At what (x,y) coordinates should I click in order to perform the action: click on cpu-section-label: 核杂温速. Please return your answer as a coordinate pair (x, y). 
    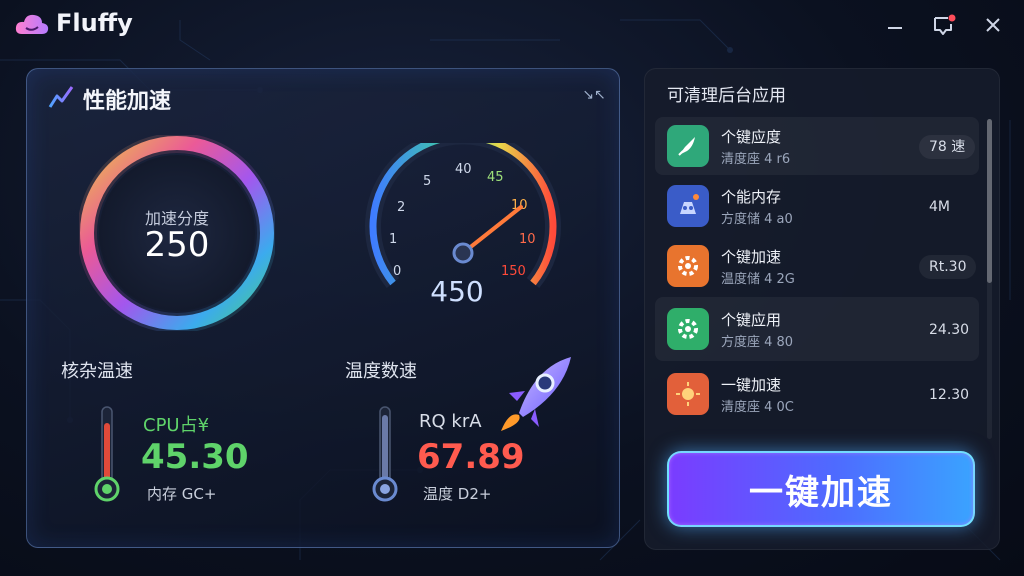
    Looking at the image, I should click on (97, 371).